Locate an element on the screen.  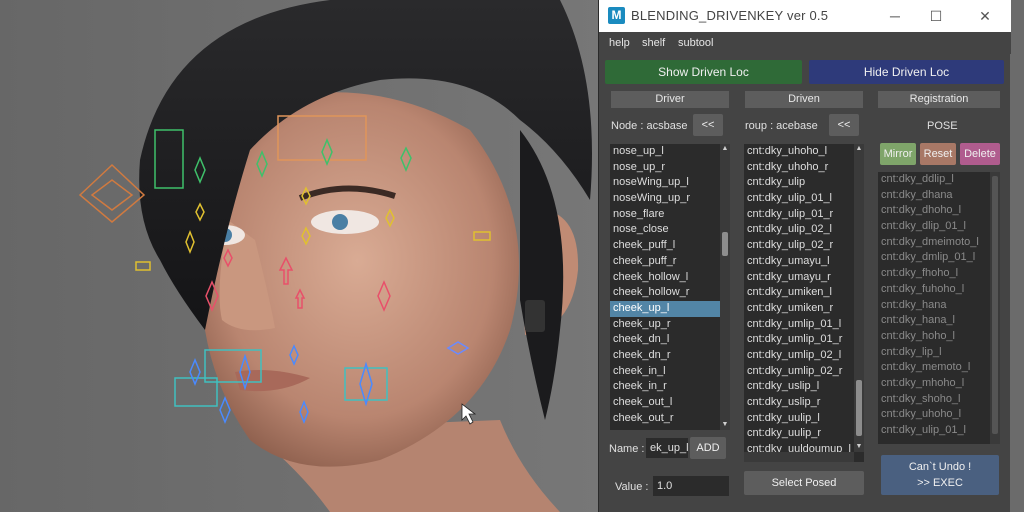
list-item: cnt:dky_umlip_02_l is located at coordinates (804, 356).